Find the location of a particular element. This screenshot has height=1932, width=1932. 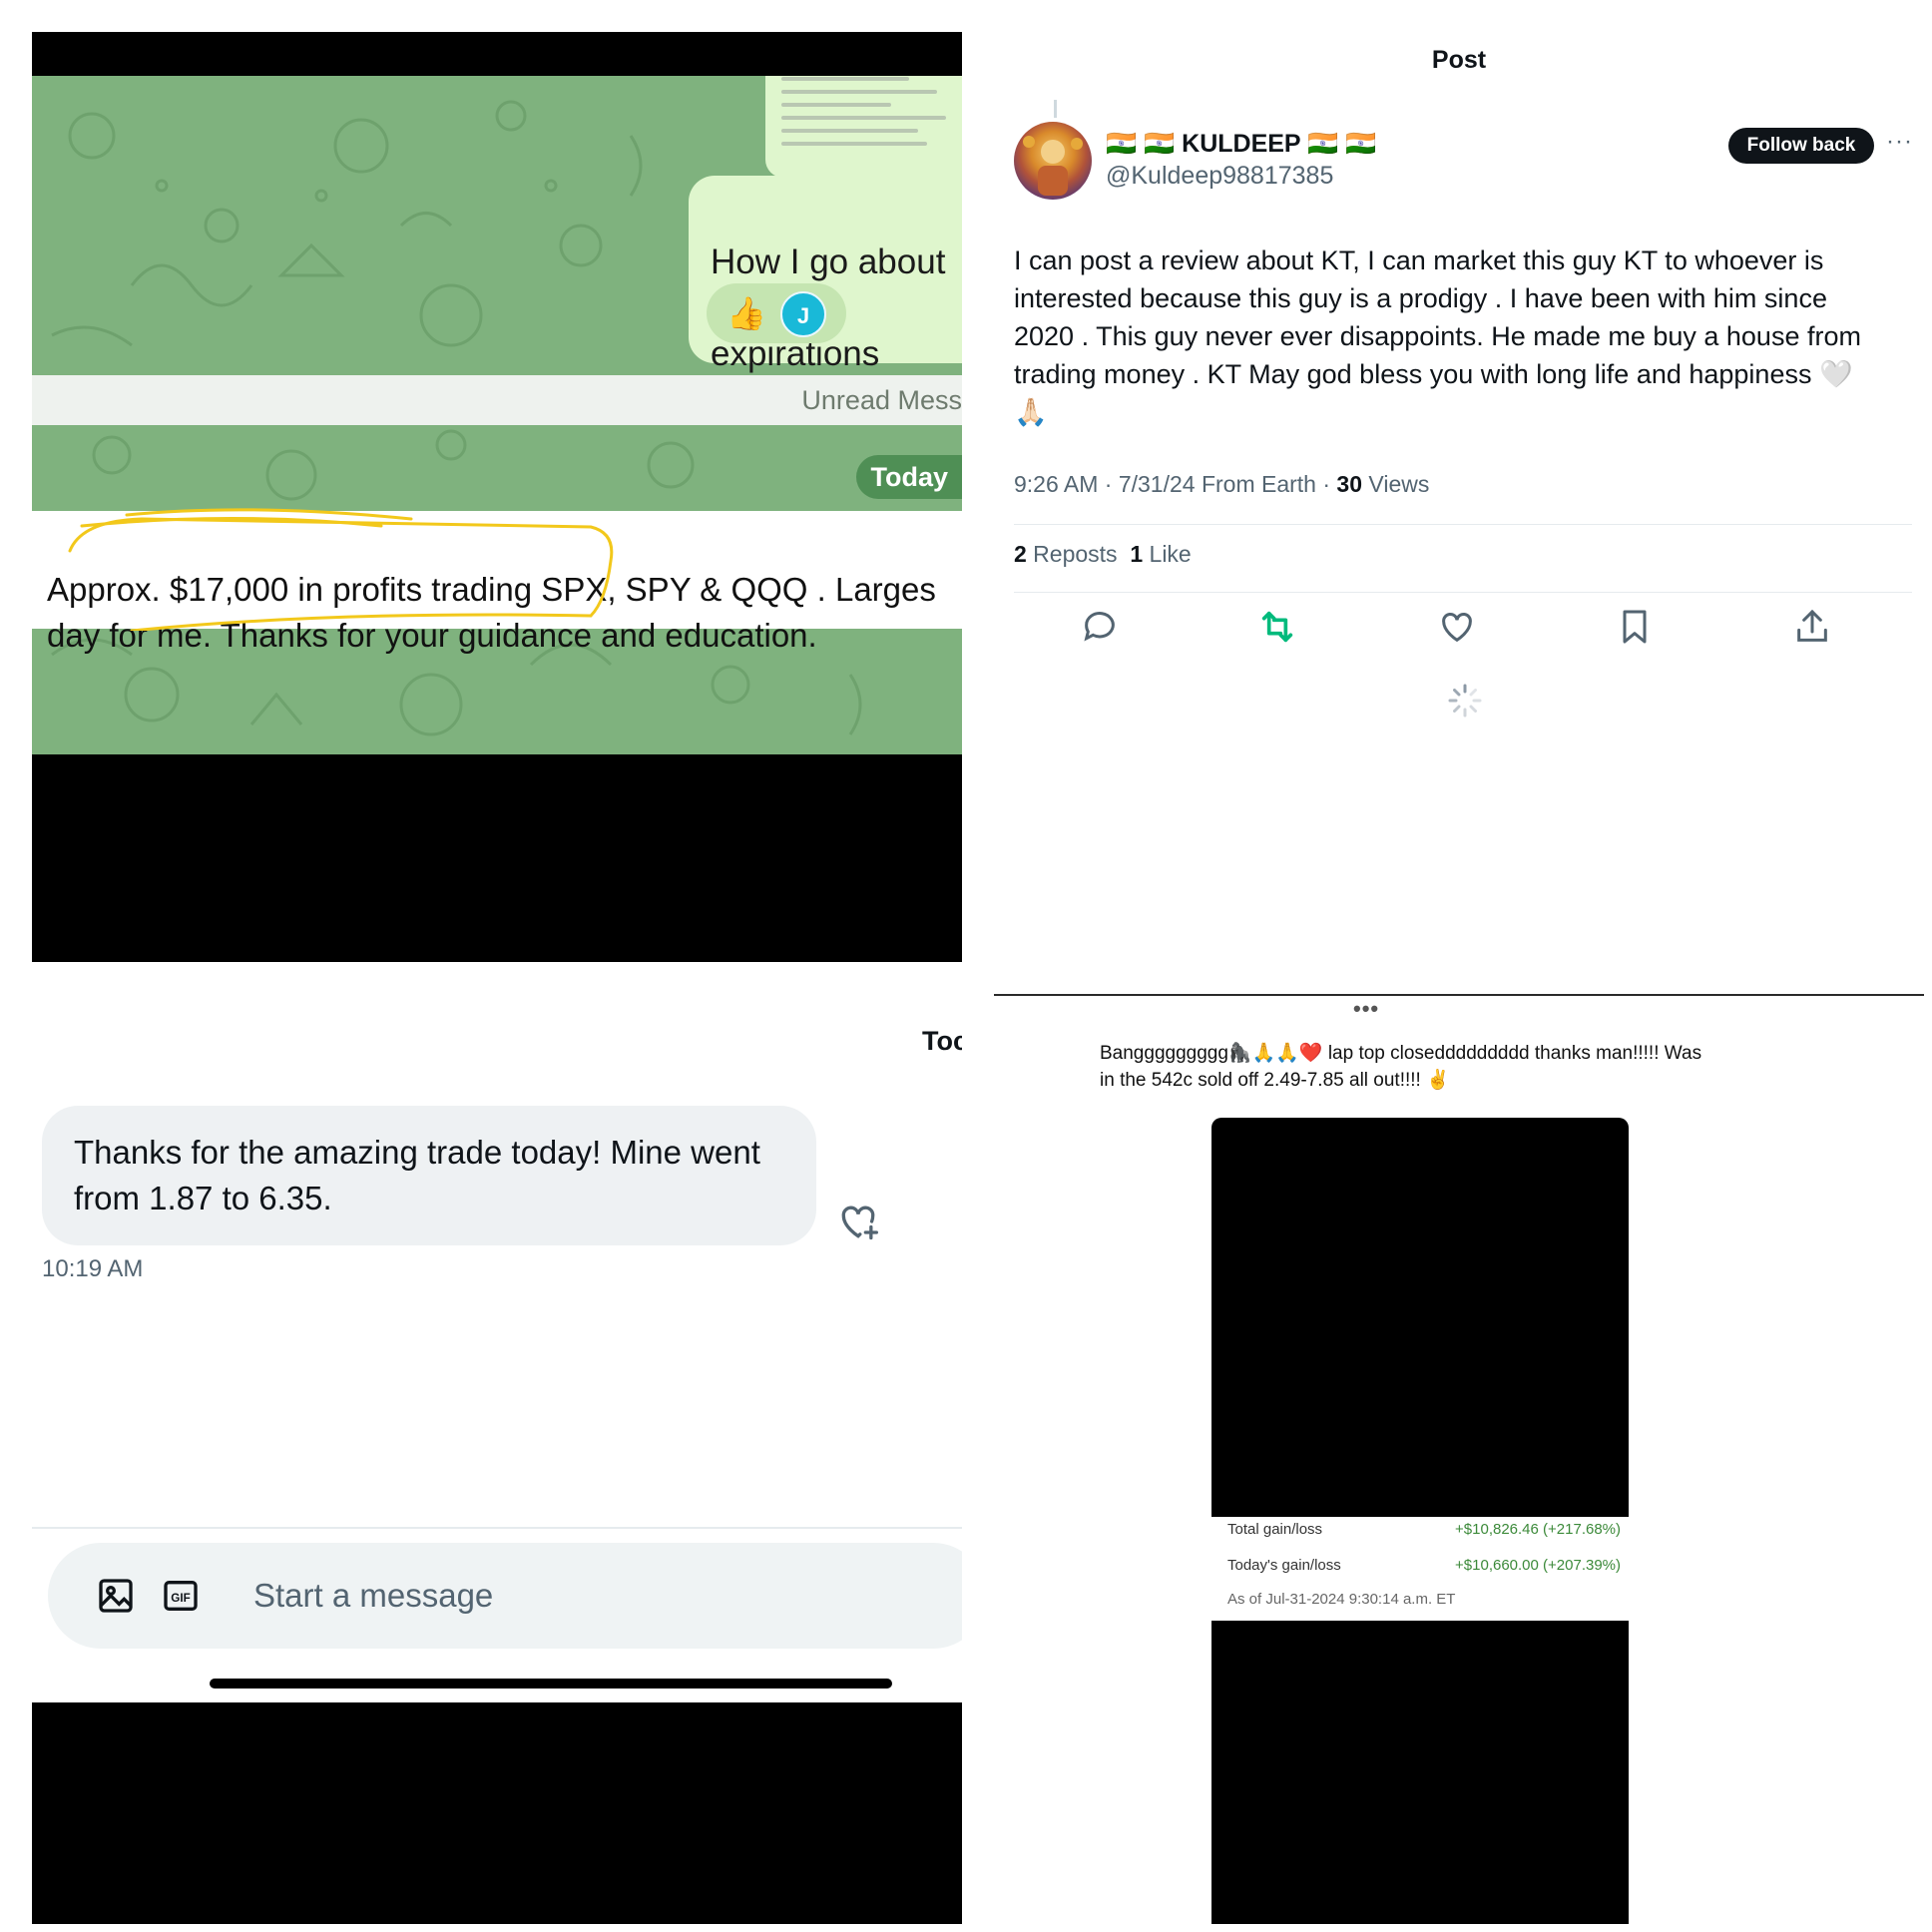

add-reaction-heart-icon is located at coordinates (858, 1221).